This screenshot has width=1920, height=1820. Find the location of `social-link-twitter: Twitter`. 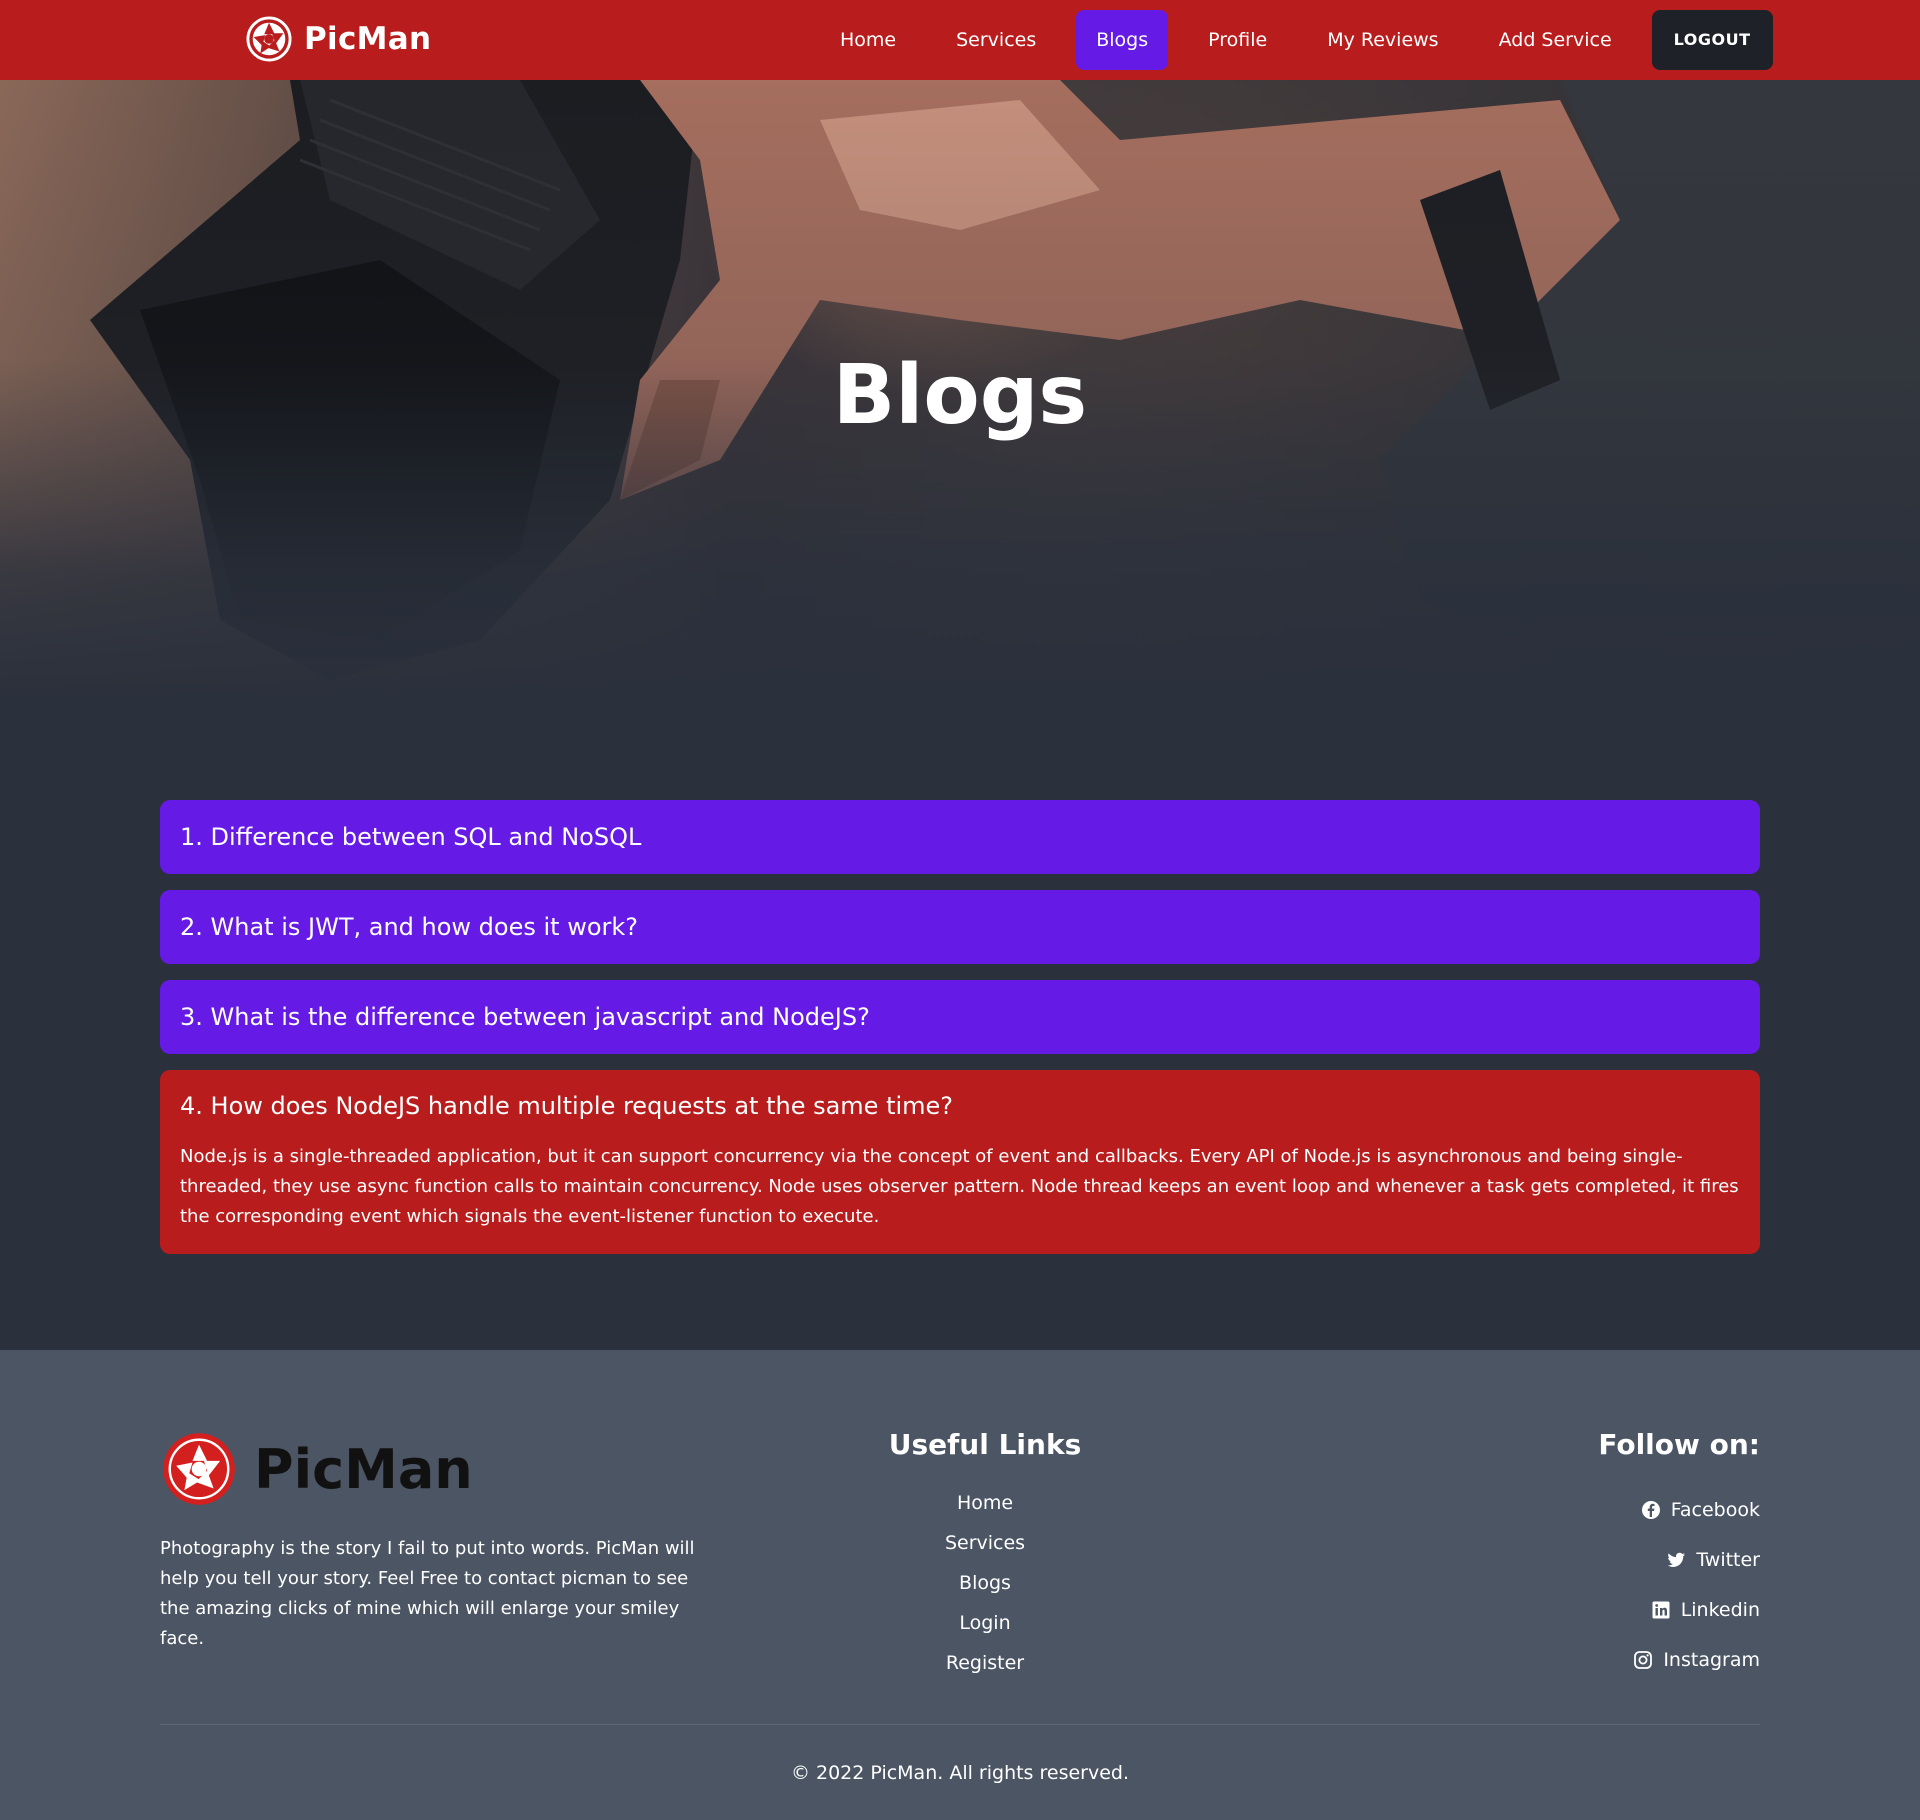

social-link-twitter: Twitter is located at coordinates (1679, 1560).